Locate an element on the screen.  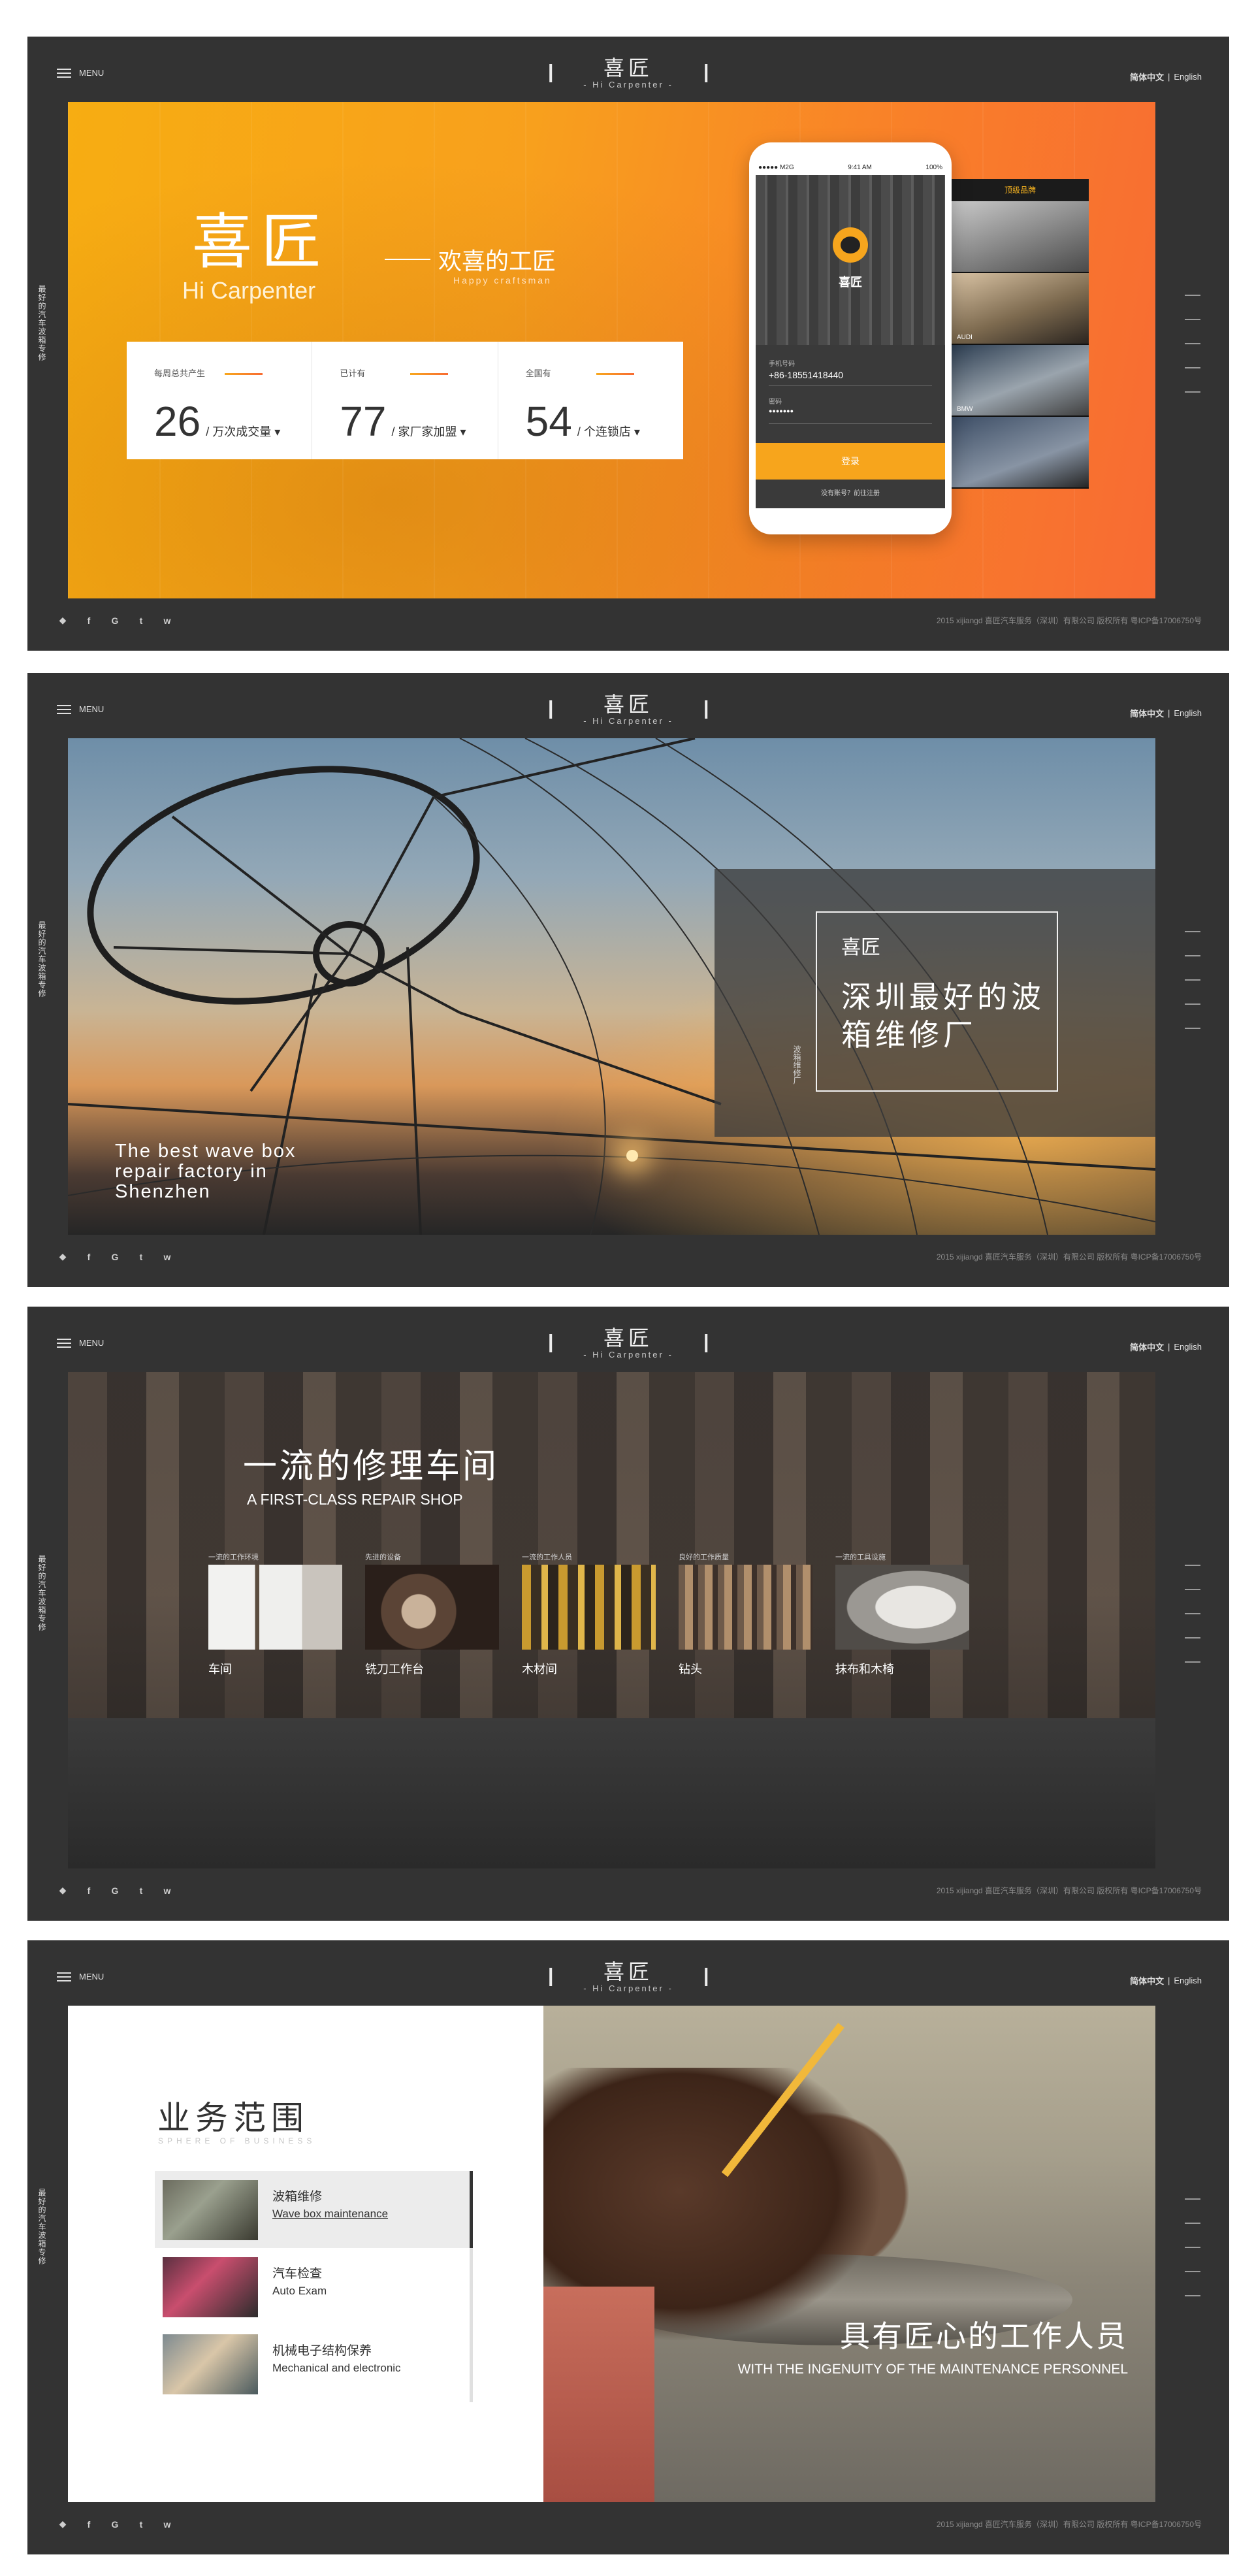
register-link: 没有账号？前往注册 is located at coordinates (850, 492).